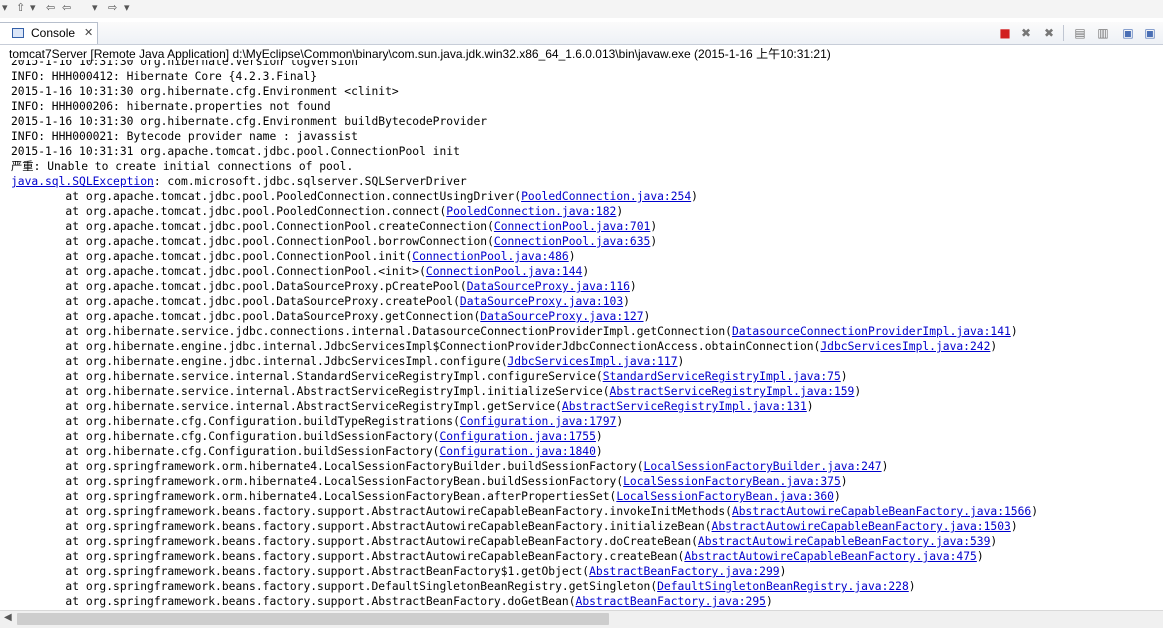  I want to click on chevron-down-icon: ▾, so click(33, 7).